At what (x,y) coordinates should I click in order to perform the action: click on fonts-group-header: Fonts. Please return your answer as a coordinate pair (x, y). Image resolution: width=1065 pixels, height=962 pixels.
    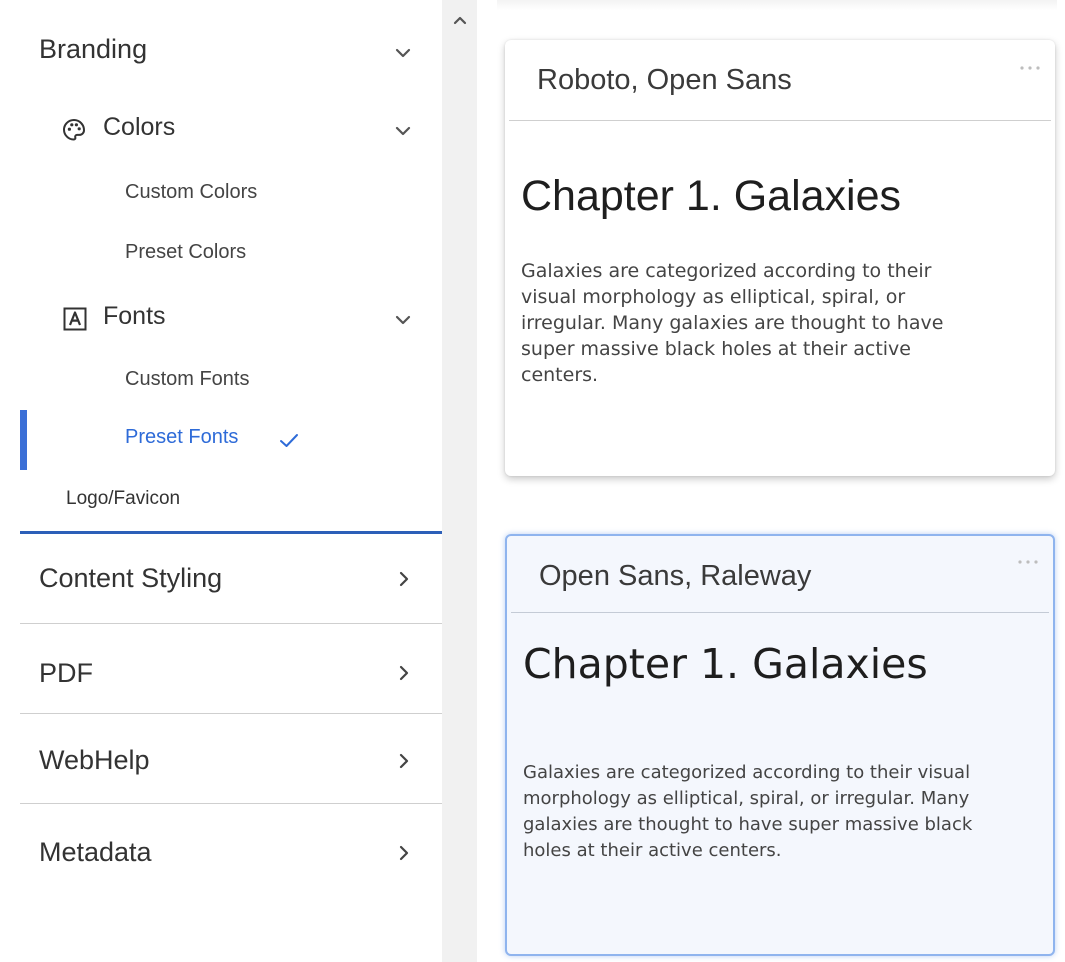
    Looking at the image, I should click on (231, 320).